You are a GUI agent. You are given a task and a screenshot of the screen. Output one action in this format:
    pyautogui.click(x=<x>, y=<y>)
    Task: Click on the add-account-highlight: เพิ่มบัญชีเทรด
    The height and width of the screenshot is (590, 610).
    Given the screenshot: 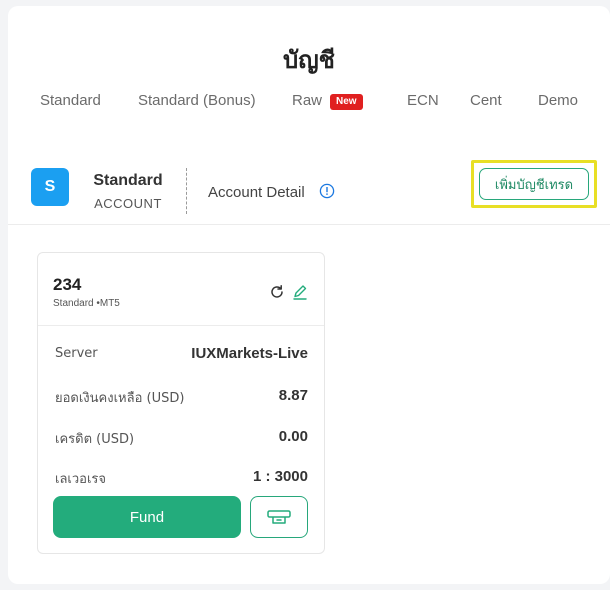 What is the action you would take?
    pyautogui.click(x=534, y=184)
    